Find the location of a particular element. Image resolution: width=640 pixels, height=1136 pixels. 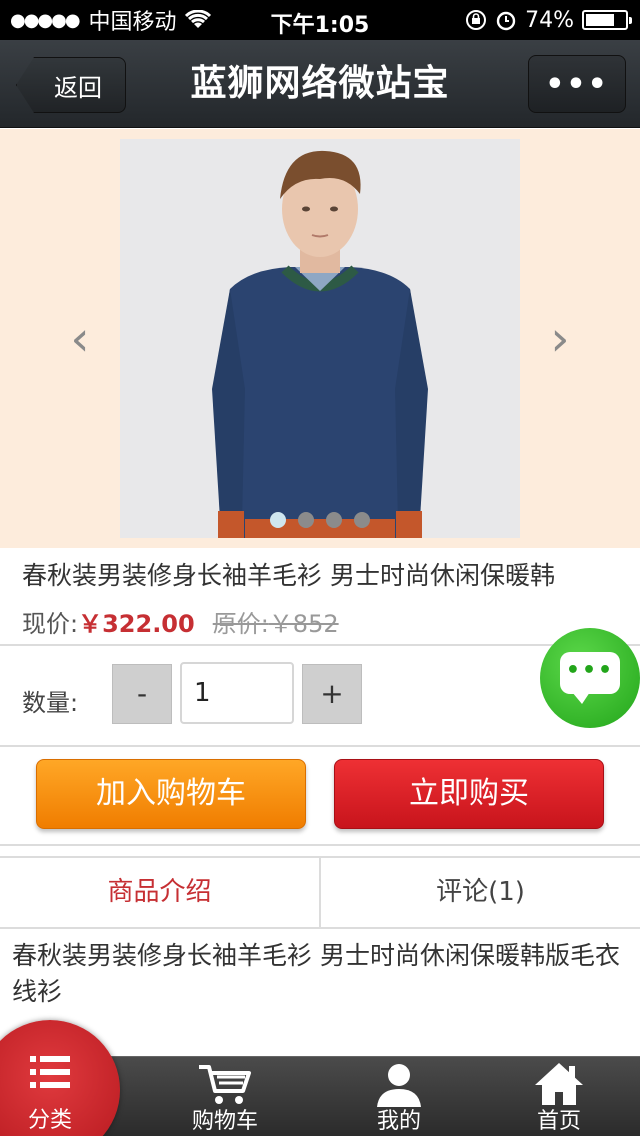

price-row: 现价: ￥322.00 原价: ￥852 is located at coordinates (180, 621).